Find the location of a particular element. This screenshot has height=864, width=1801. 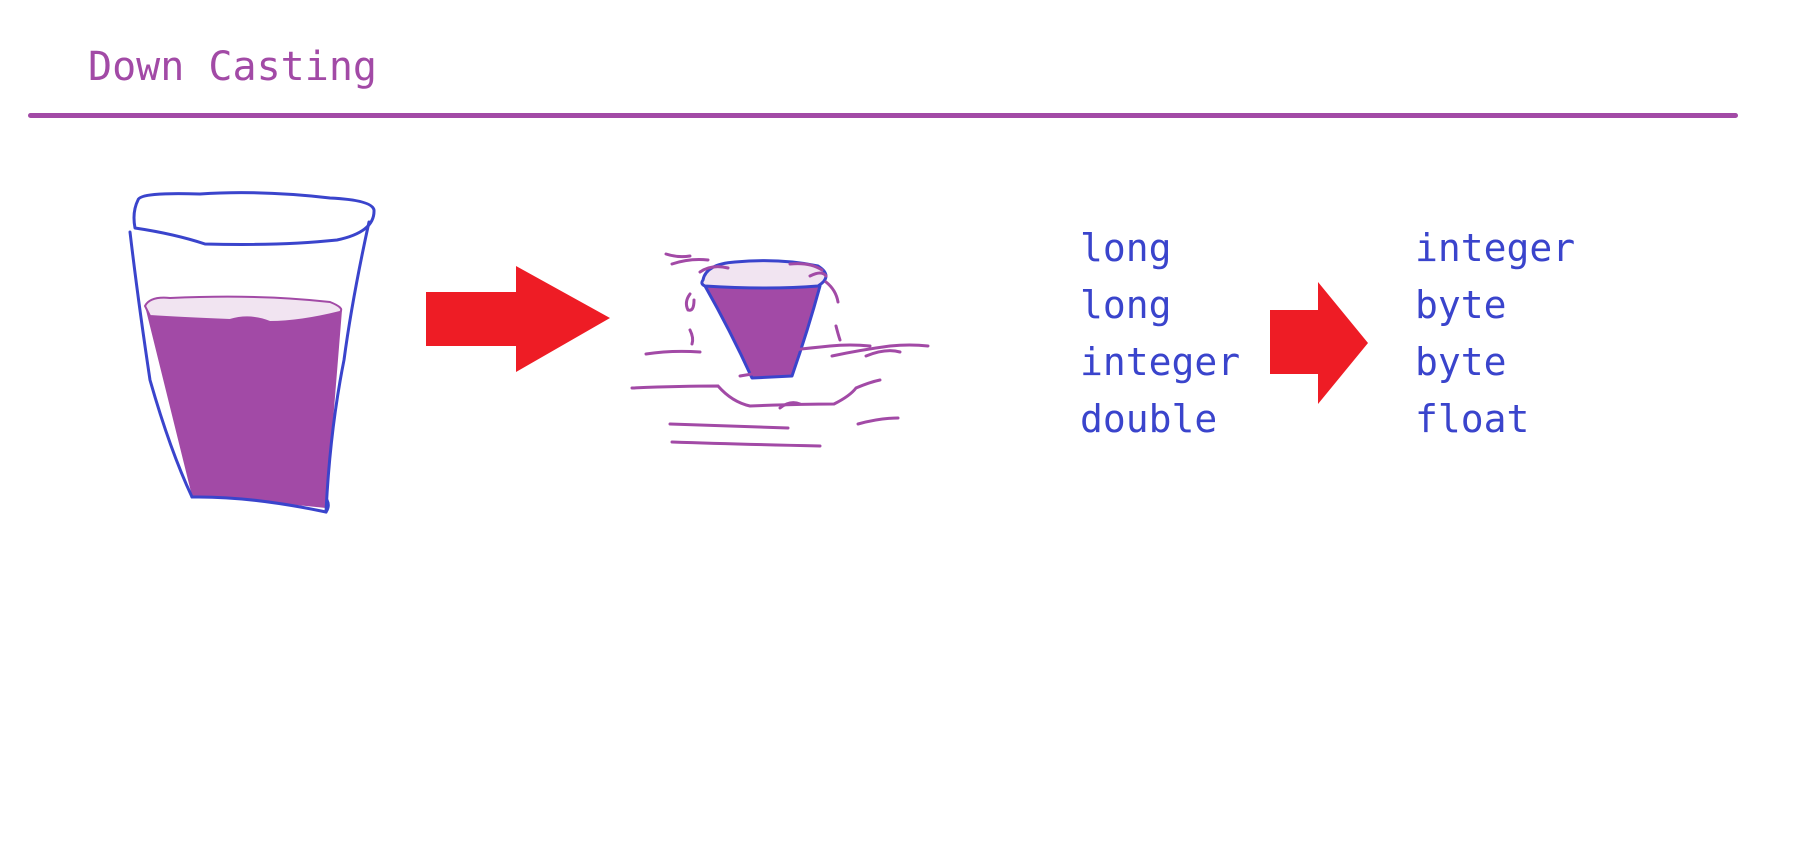

target-type: float is located at coordinates (1472, 419).